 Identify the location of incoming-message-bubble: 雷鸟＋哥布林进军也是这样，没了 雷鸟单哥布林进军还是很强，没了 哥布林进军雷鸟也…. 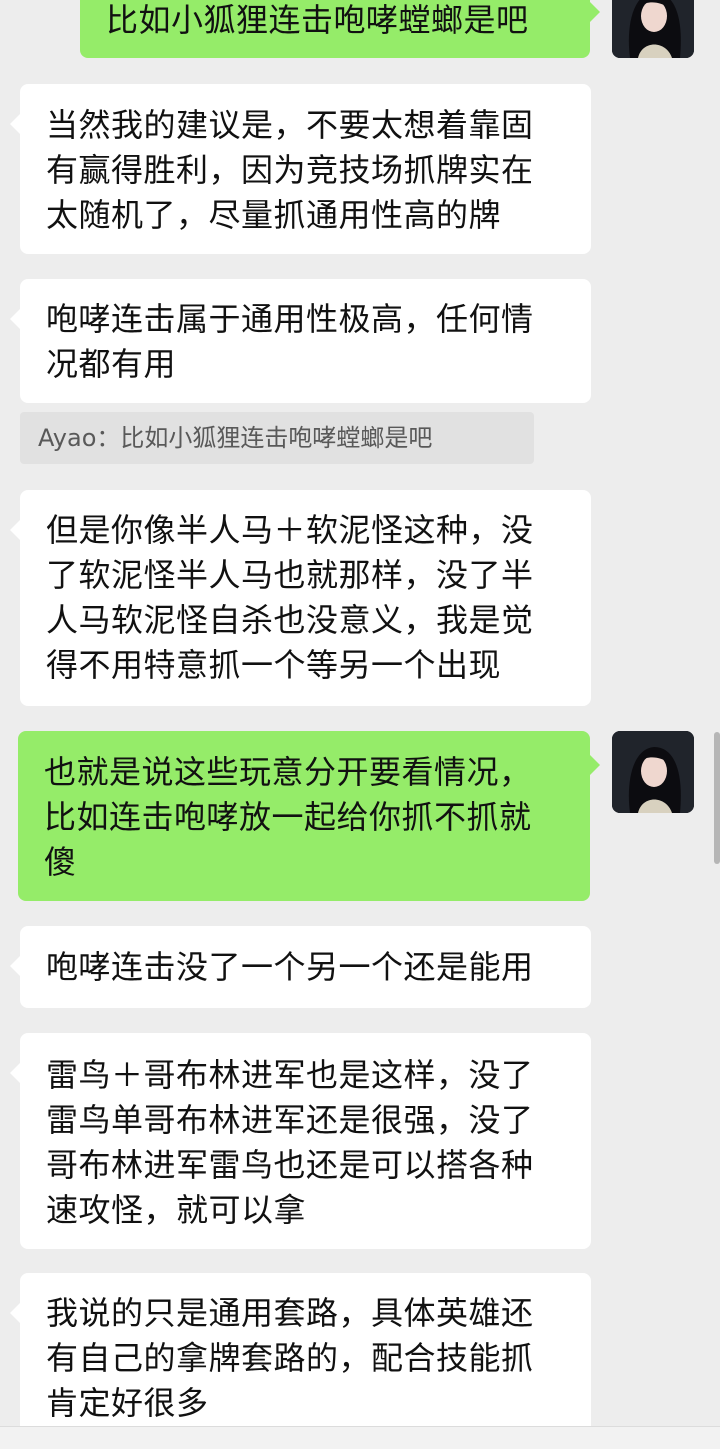
(300, 1141).